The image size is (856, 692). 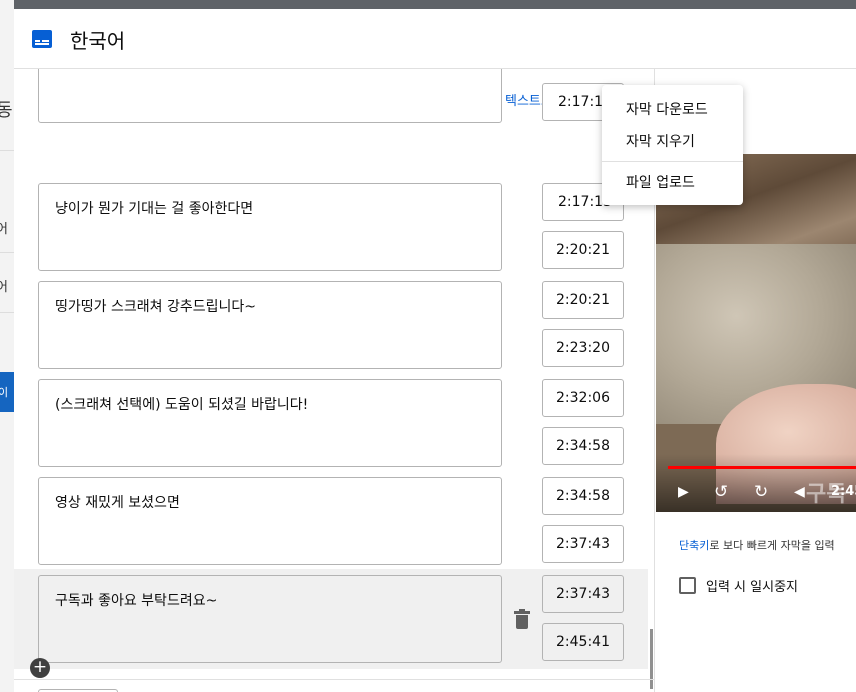 I want to click on pause-while-typing-checkbox, so click(x=687, y=585).